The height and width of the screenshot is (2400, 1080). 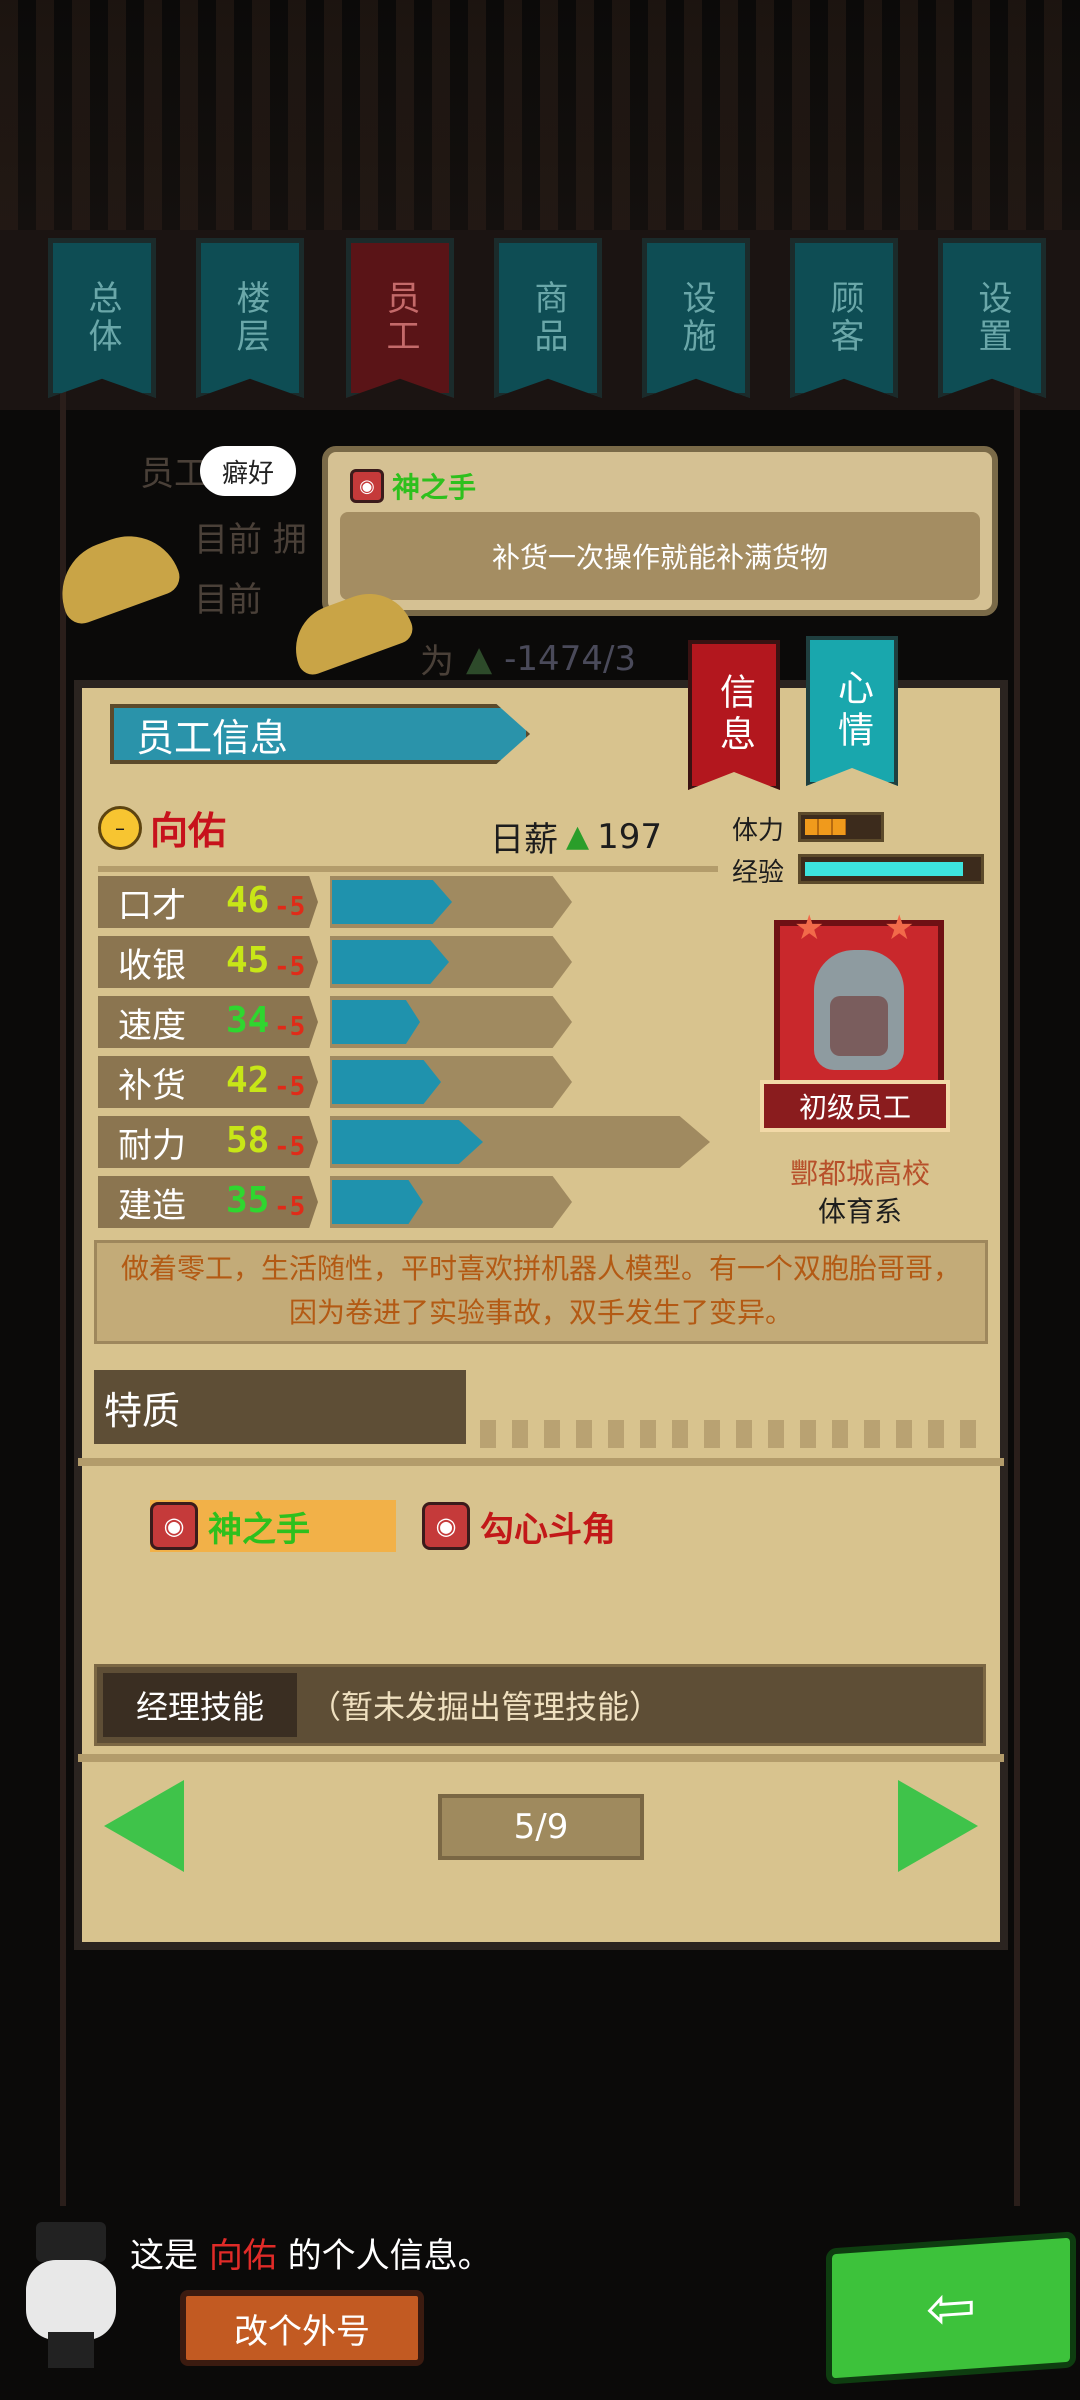 I want to click on manager-skill-value: （暂未发掘出管理技能）, so click(x=485, y=1707).